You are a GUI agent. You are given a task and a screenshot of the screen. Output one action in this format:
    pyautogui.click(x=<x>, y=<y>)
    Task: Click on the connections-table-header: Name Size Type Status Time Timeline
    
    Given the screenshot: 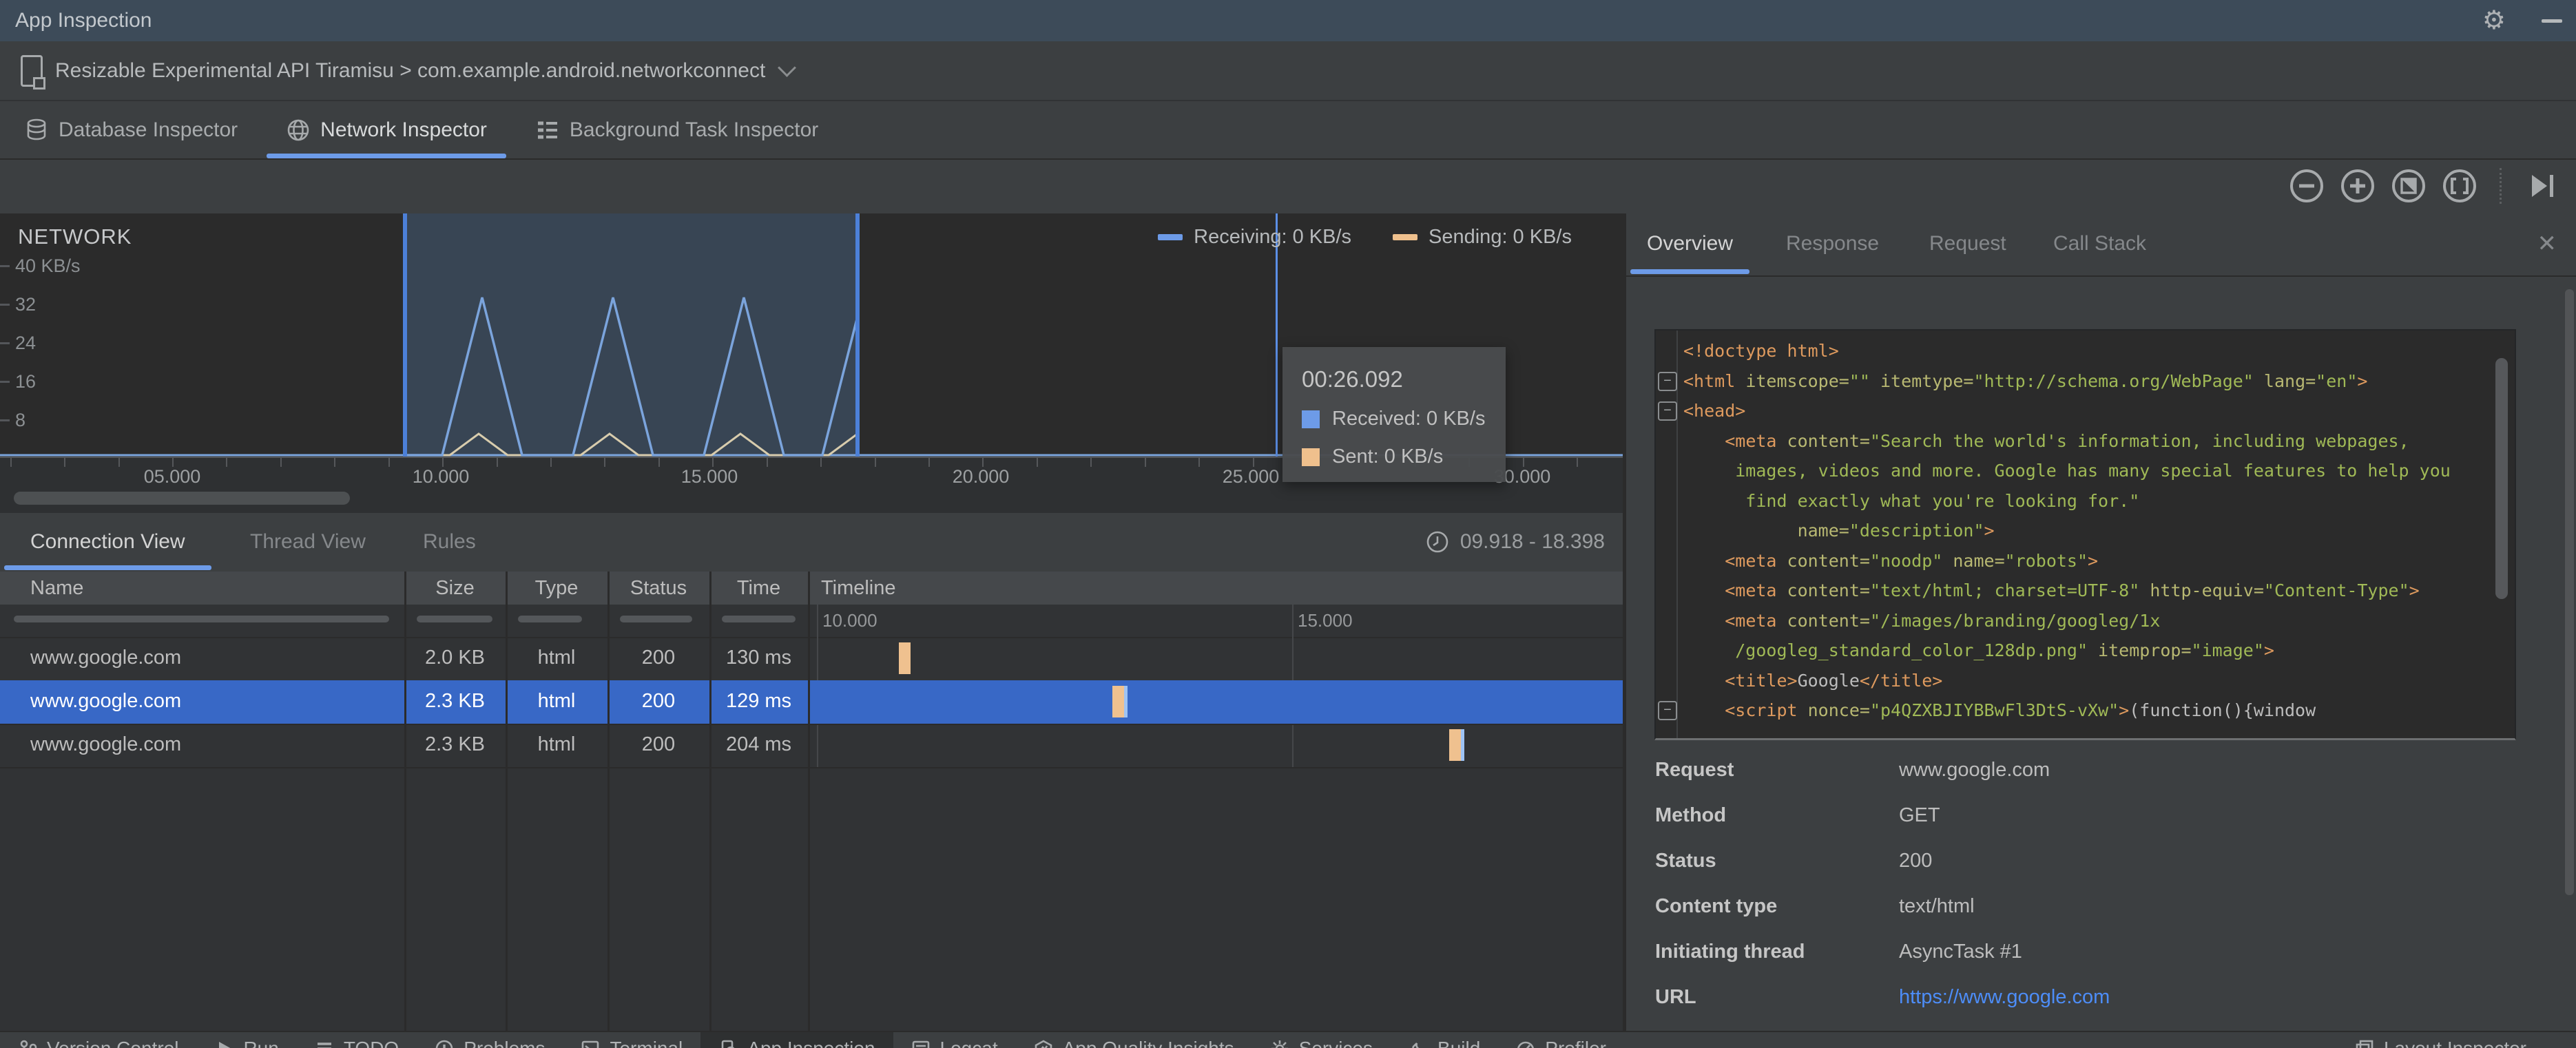 What is the action you would take?
    pyautogui.click(x=811, y=588)
    